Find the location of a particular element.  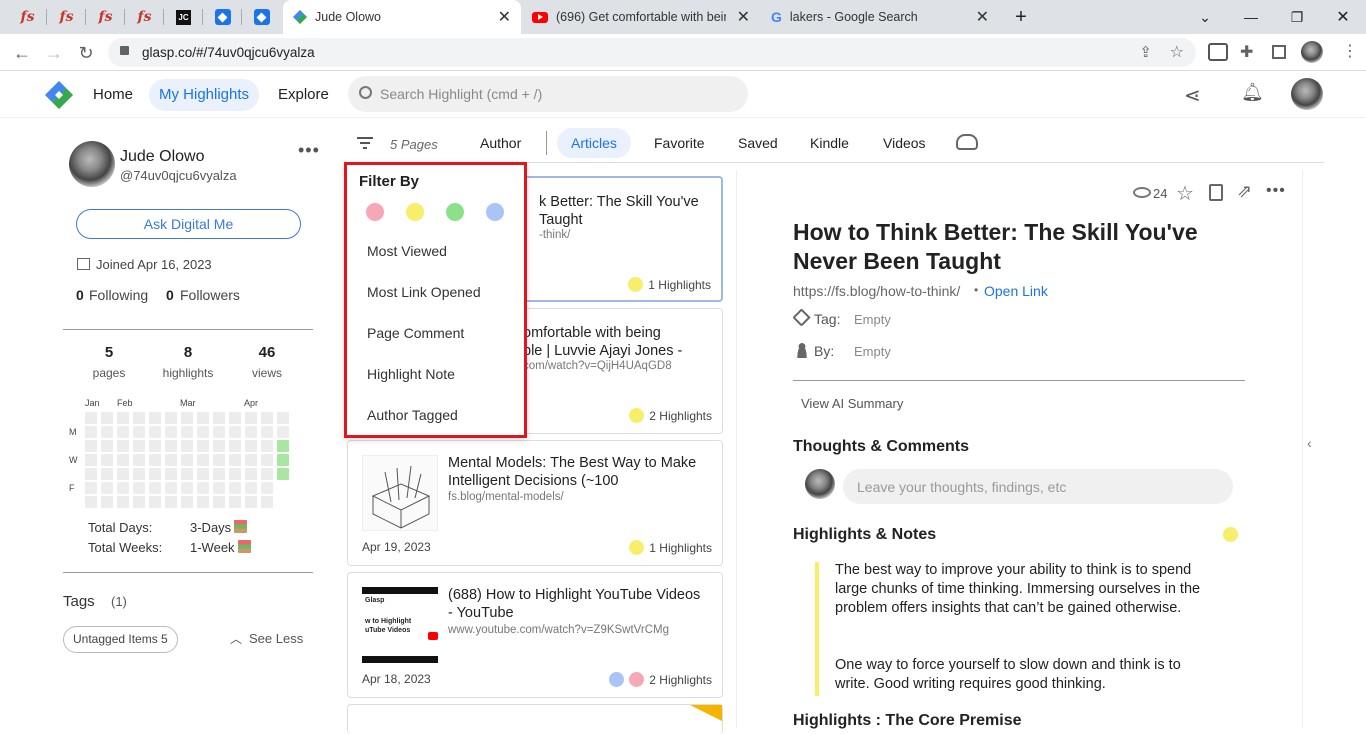

open-link: Open Link is located at coordinates (1016, 291).